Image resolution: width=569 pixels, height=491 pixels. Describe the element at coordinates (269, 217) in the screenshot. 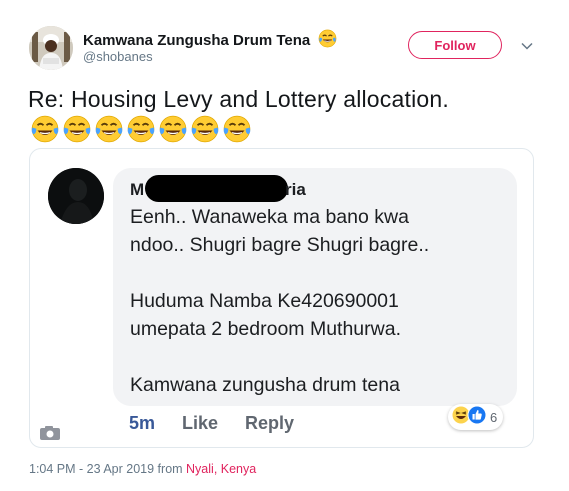

I see `comment-line: Eenh.. Wanaweka ma bano kwa` at that location.